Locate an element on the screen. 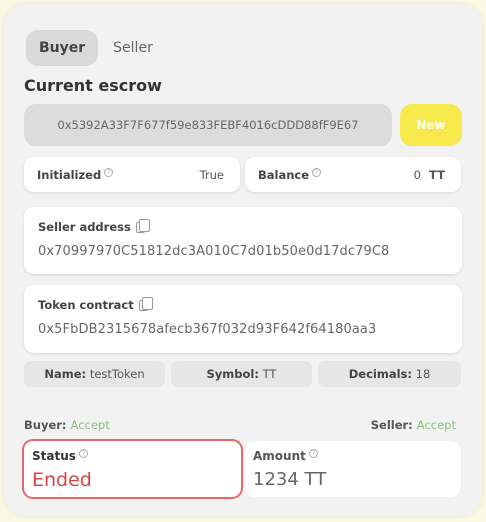 This screenshot has width=486, height=522. initialized-label: Initialized is located at coordinates (69, 175).